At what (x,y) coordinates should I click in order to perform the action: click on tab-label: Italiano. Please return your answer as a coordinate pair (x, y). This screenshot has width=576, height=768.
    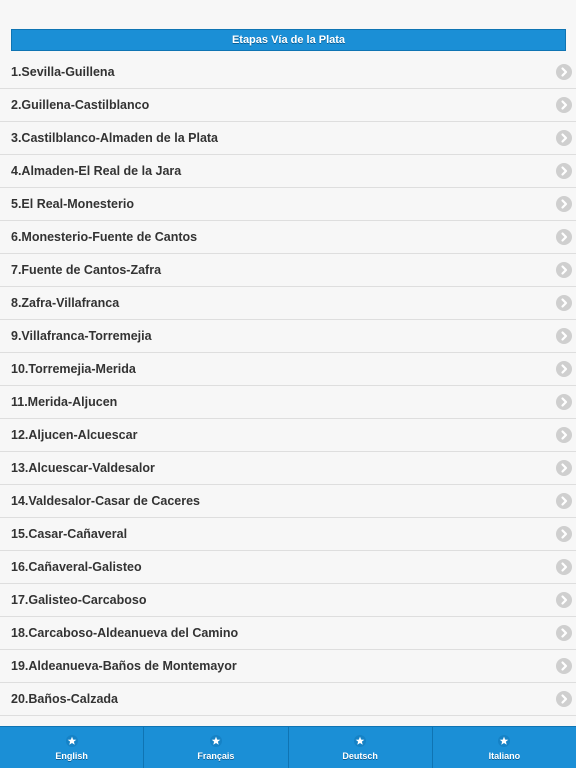
    Looking at the image, I should click on (504, 756).